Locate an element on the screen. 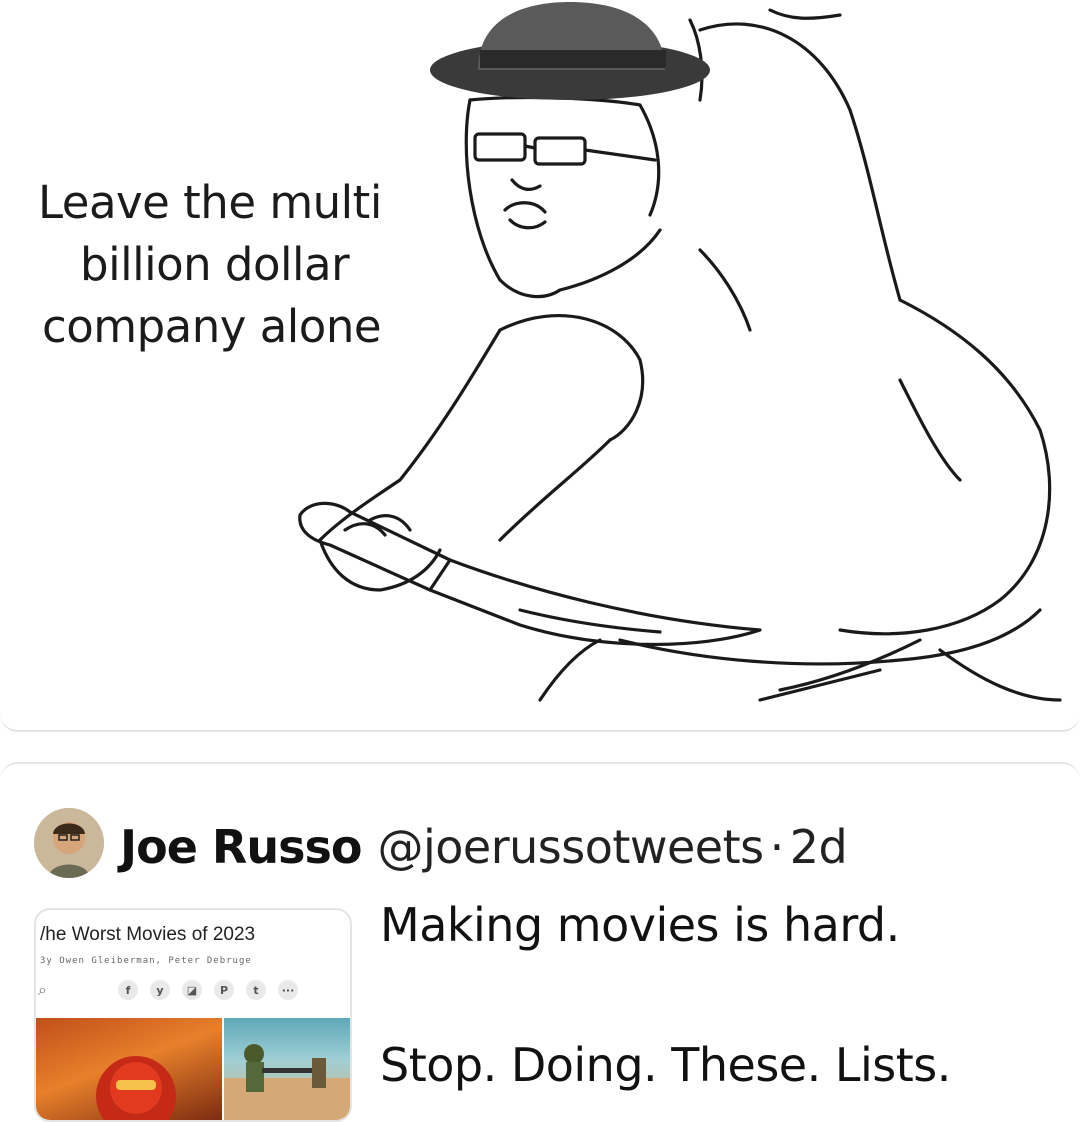 This screenshot has width=1080, height=1122. tumblr-icon: t is located at coordinates (256, 990).